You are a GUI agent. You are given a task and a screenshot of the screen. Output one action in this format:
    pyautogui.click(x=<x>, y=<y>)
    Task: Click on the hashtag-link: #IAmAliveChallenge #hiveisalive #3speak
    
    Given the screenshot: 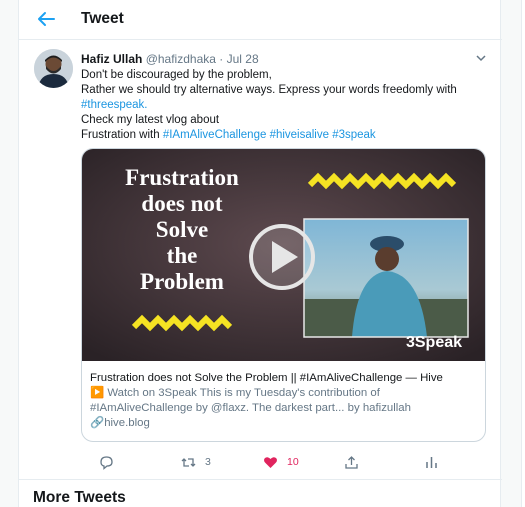 What is the action you would take?
    pyautogui.click(x=269, y=135)
    